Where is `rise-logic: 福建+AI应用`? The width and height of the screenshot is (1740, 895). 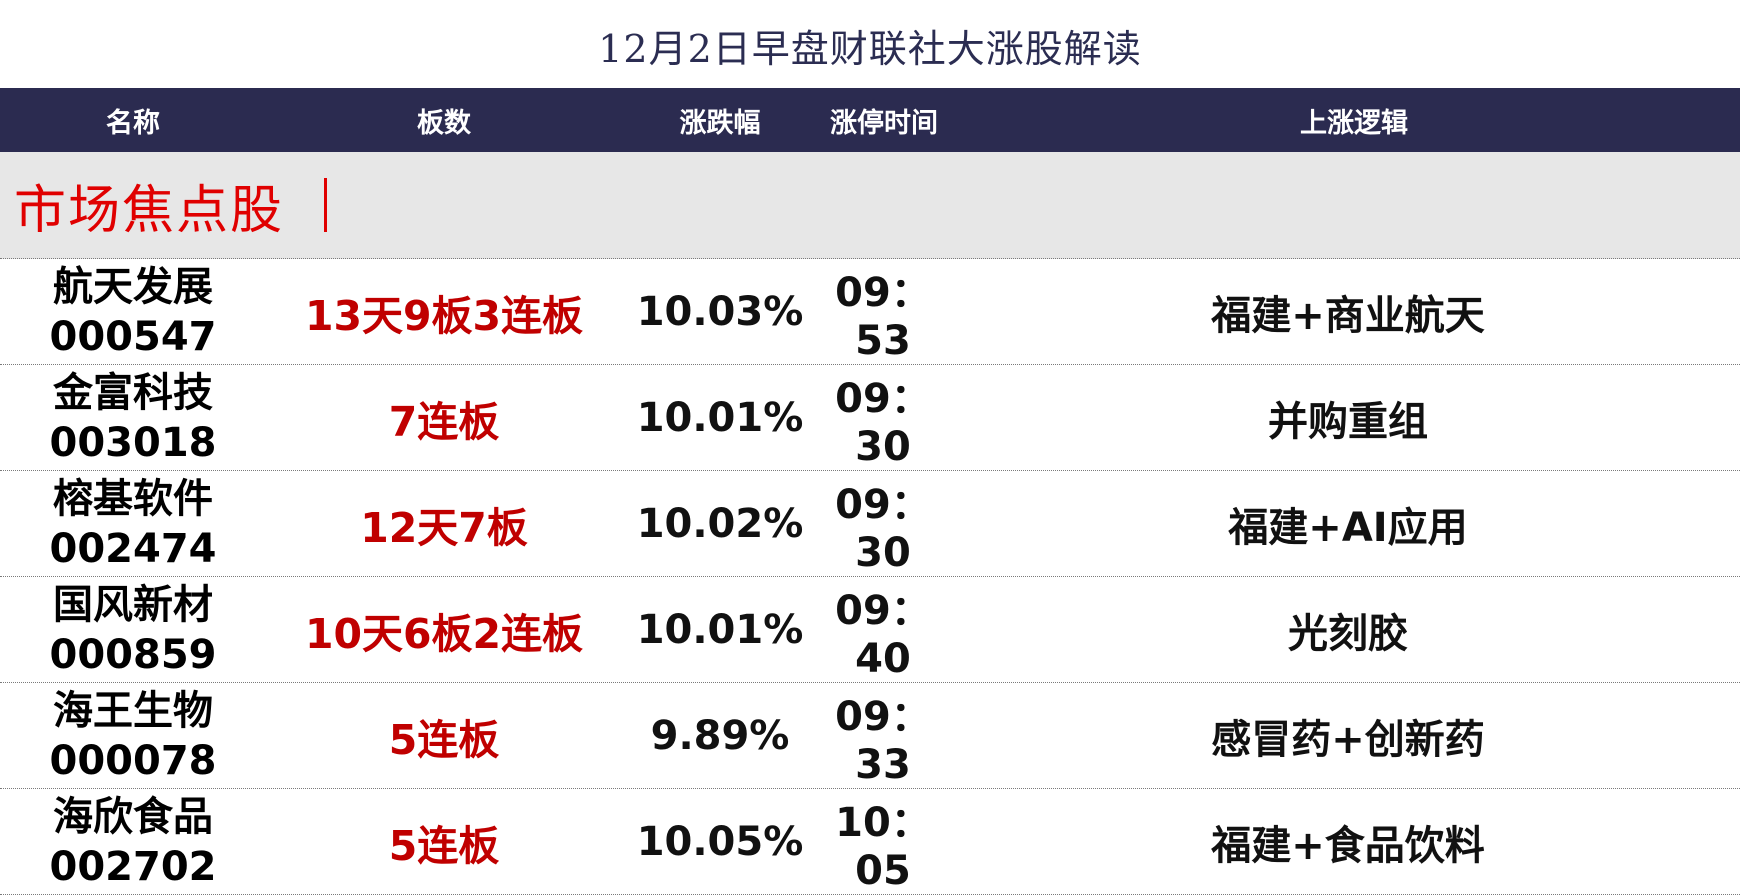 rise-logic: 福建+AI应用 is located at coordinates (1348, 527).